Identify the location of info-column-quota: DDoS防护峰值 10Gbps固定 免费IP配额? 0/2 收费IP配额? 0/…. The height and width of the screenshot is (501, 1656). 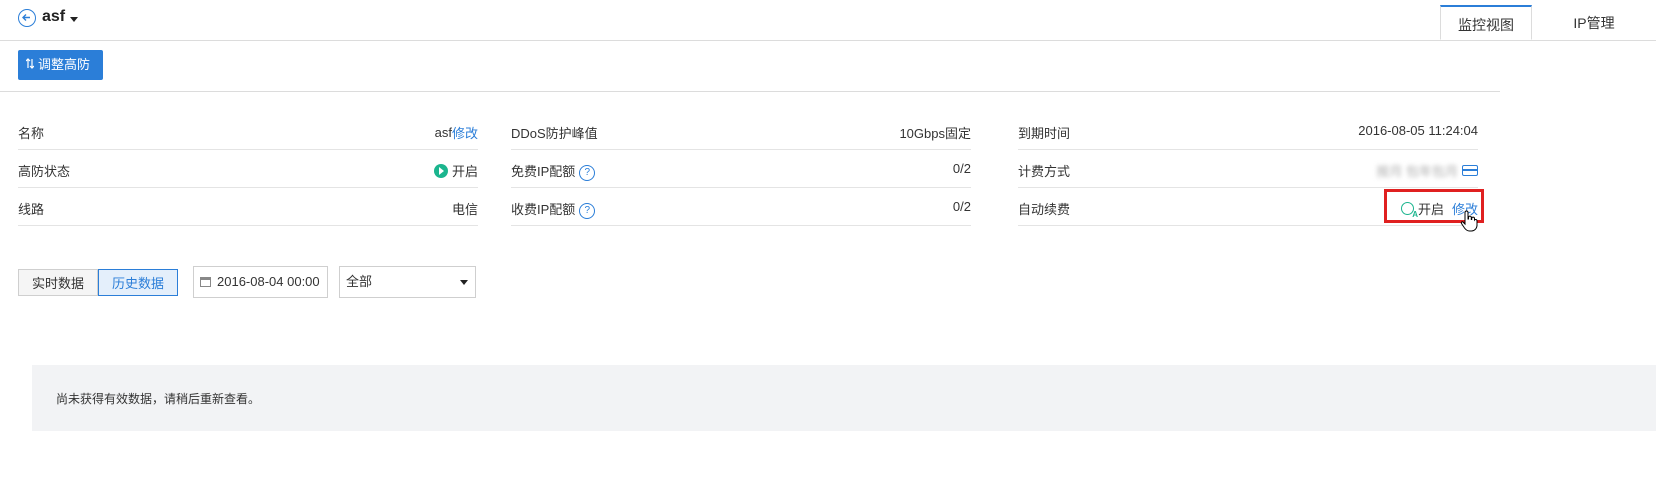
(741, 169).